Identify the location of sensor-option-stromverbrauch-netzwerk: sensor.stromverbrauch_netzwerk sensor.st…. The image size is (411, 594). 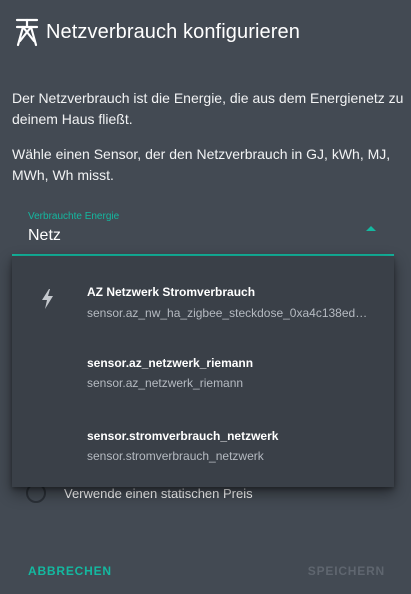
(203, 431).